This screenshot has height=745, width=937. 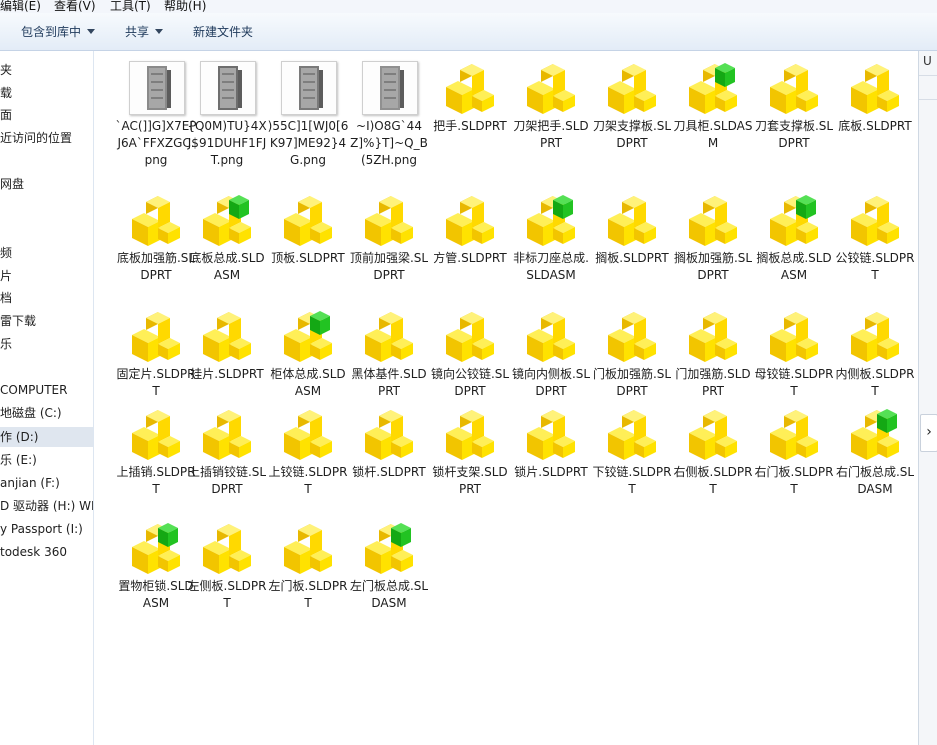 What do you see at coordinates (46, 70) in the screenshot?
I see `nav-item: 夹` at bounding box center [46, 70].